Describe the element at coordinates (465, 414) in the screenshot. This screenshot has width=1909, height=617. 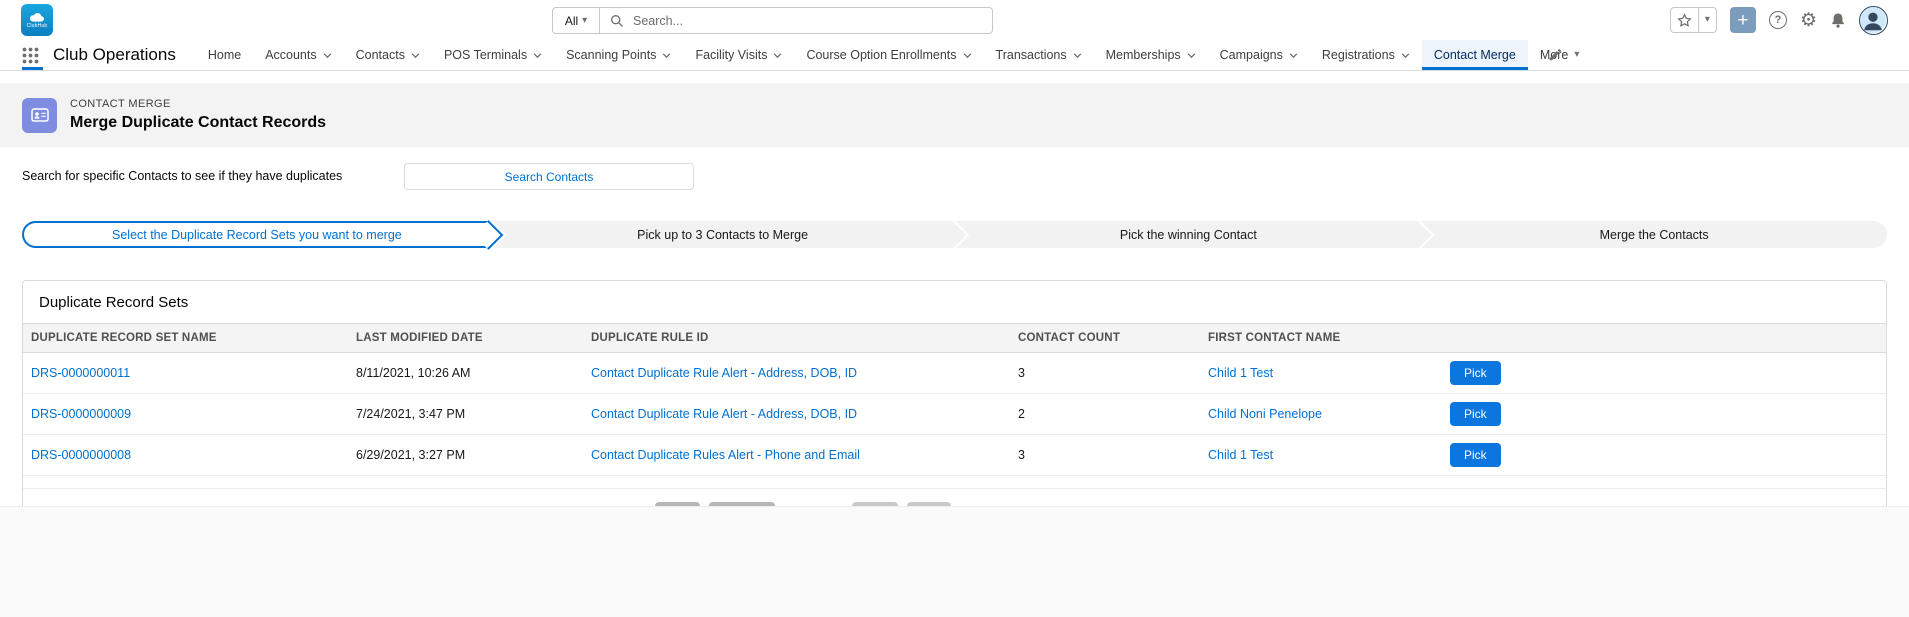
I see `last-modified-date: 7/24/2021, 3:47 PM` at that location.